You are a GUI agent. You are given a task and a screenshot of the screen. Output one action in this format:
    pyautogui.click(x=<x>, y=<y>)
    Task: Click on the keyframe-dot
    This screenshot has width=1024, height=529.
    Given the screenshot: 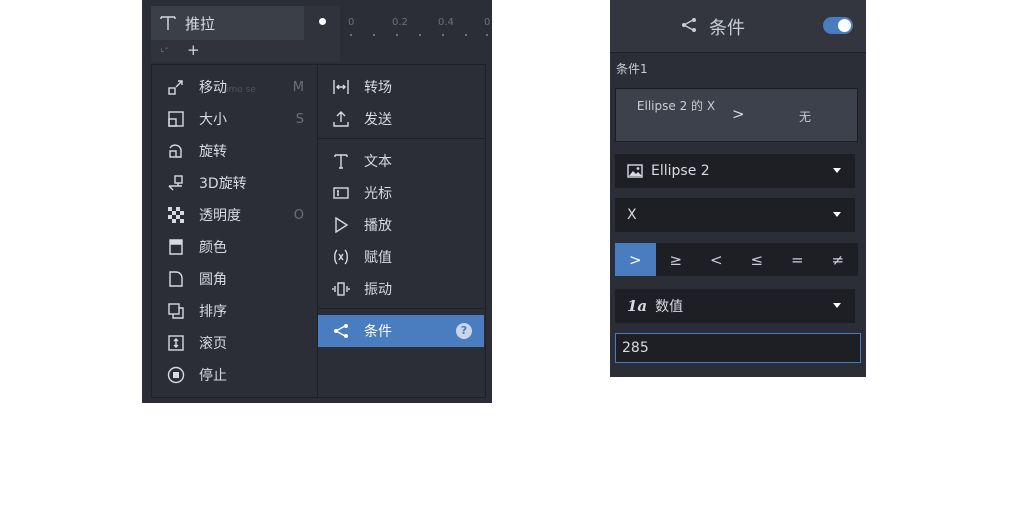 What is the action you would take?
    pyautogui.click(x=322, y=21)
    